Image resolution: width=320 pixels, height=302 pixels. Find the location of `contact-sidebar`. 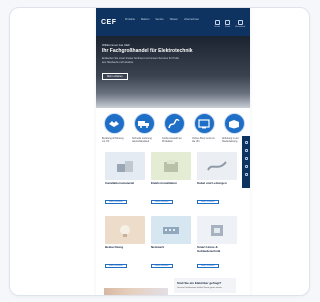

contact-sidebar is located at coordinates (246, 162).